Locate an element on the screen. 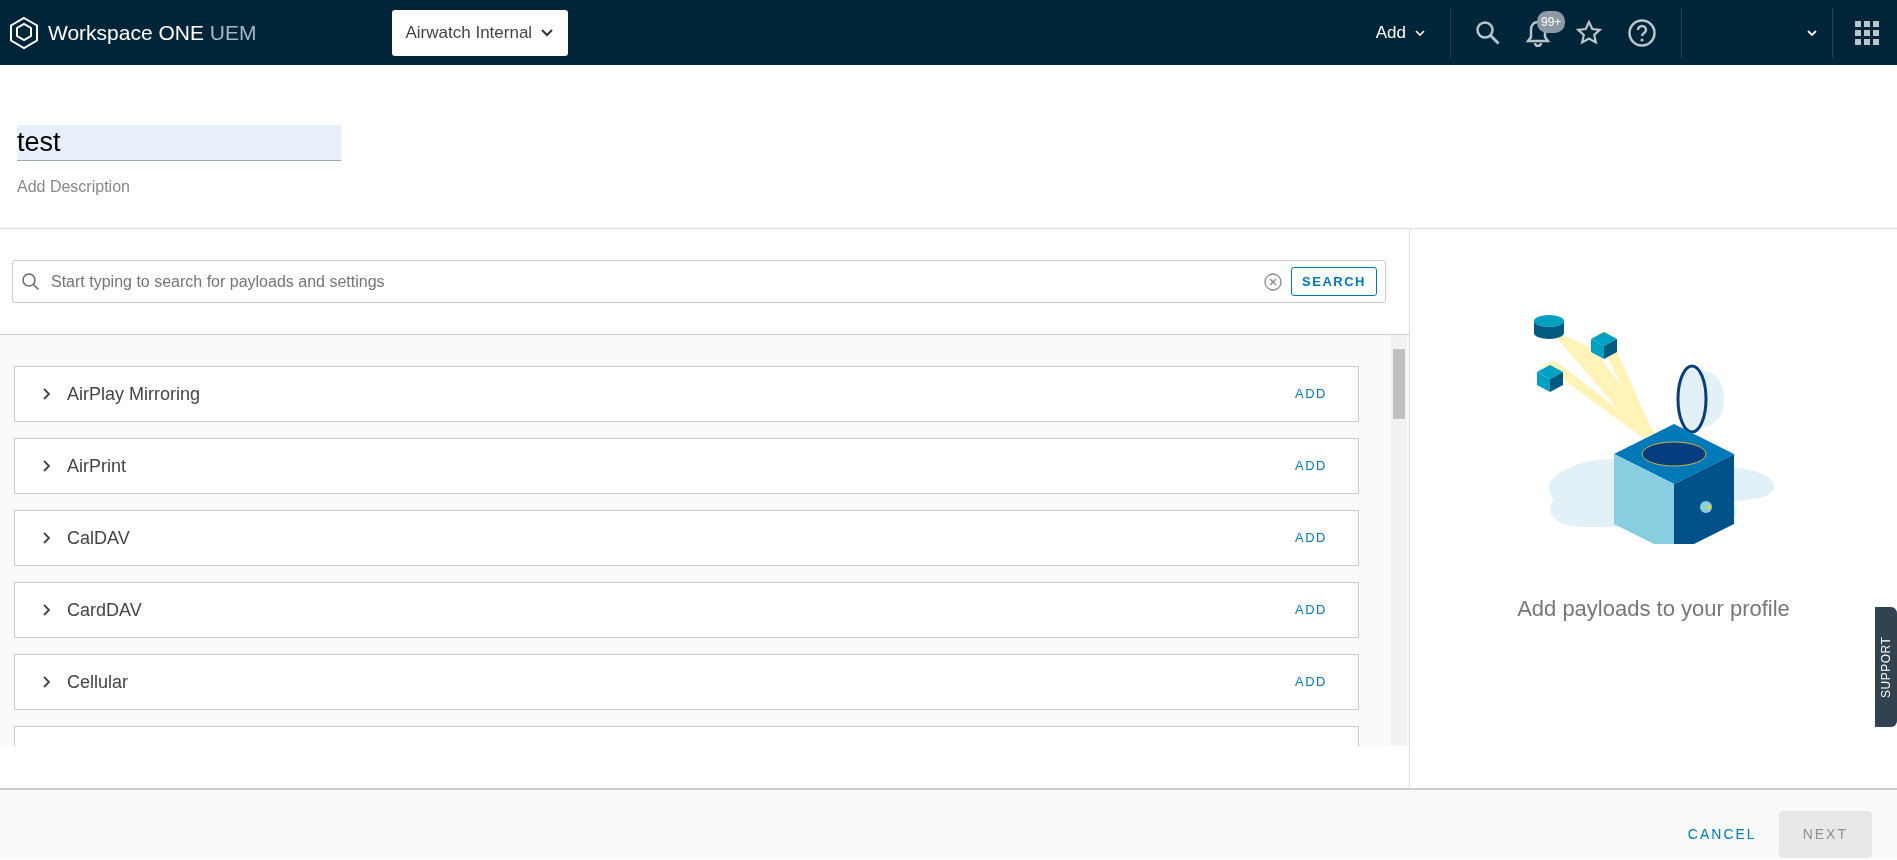 Image resolution: width=1897 pixels, height=860 pixels. support-tab: SUPPORT is located at coordinates (1886, 667).